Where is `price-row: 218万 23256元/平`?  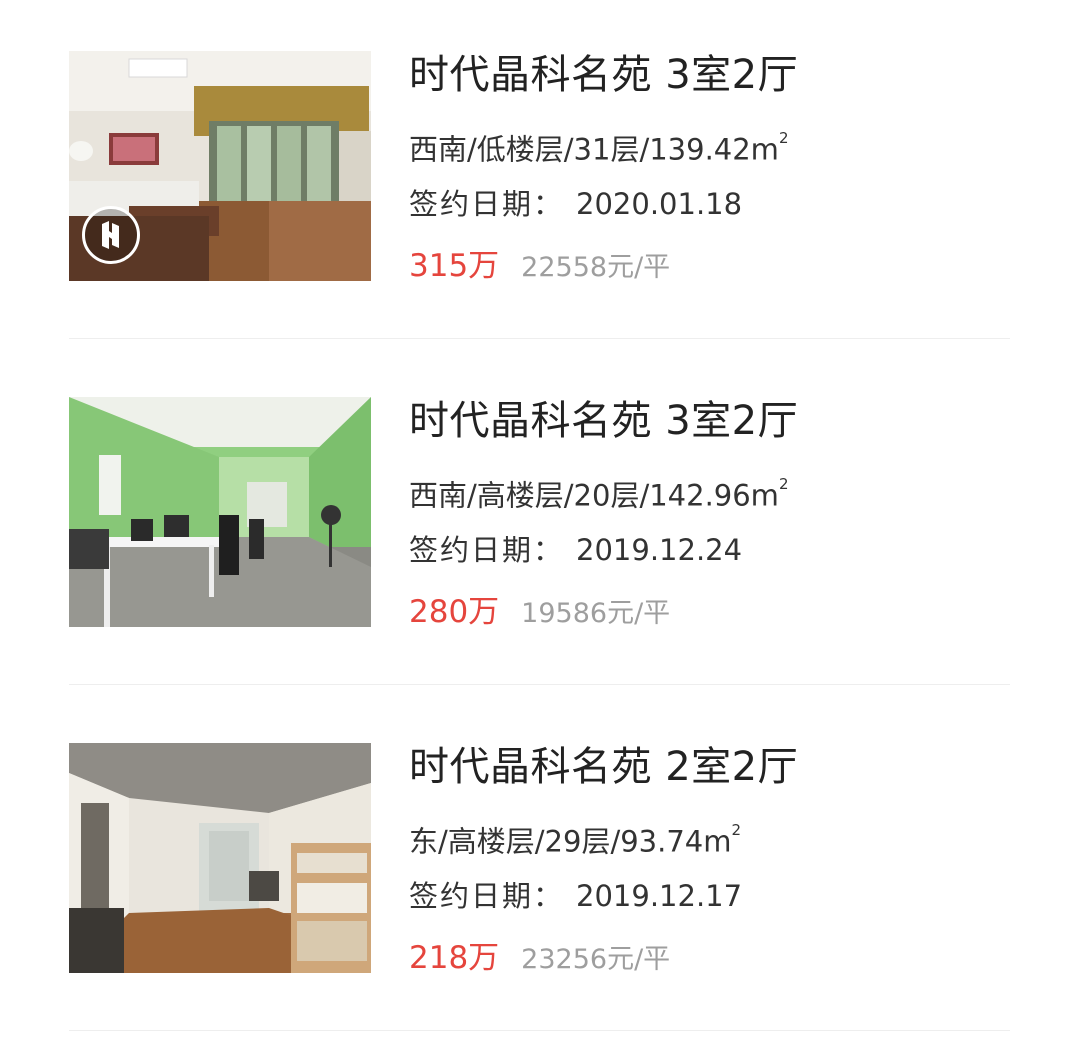 price-row: 218万 23256元/平 is located at coordinates (539, 959).